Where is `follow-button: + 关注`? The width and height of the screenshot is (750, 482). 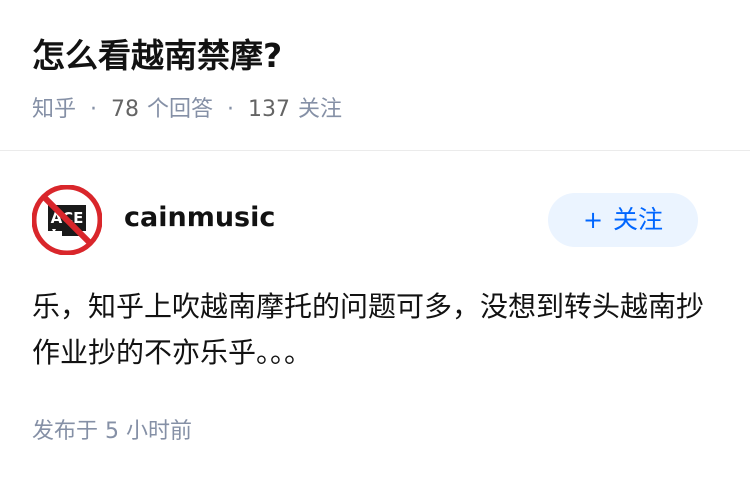 follow-button: + 关注 is located at coordinates (623, 220).